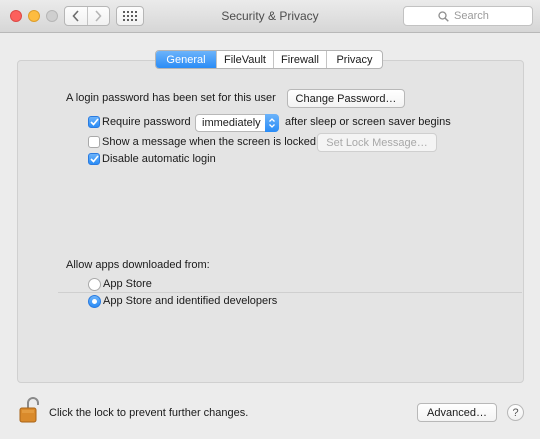  What do you see at coordinates (244, 59) in the screenshot?
I see `tab-filevault: FileVault` at bounding box center [244, 59].